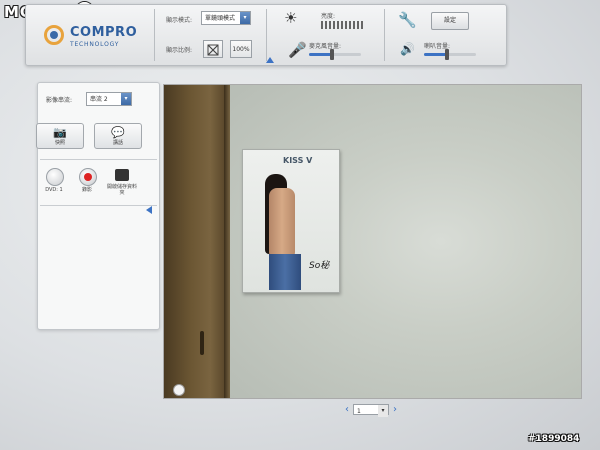 This screenshot has width=600, height=450. What do you see at coordinates (407, 20) in the screenshot?
I see `tools-icon: 🔧` at bounding box center [407, 20].